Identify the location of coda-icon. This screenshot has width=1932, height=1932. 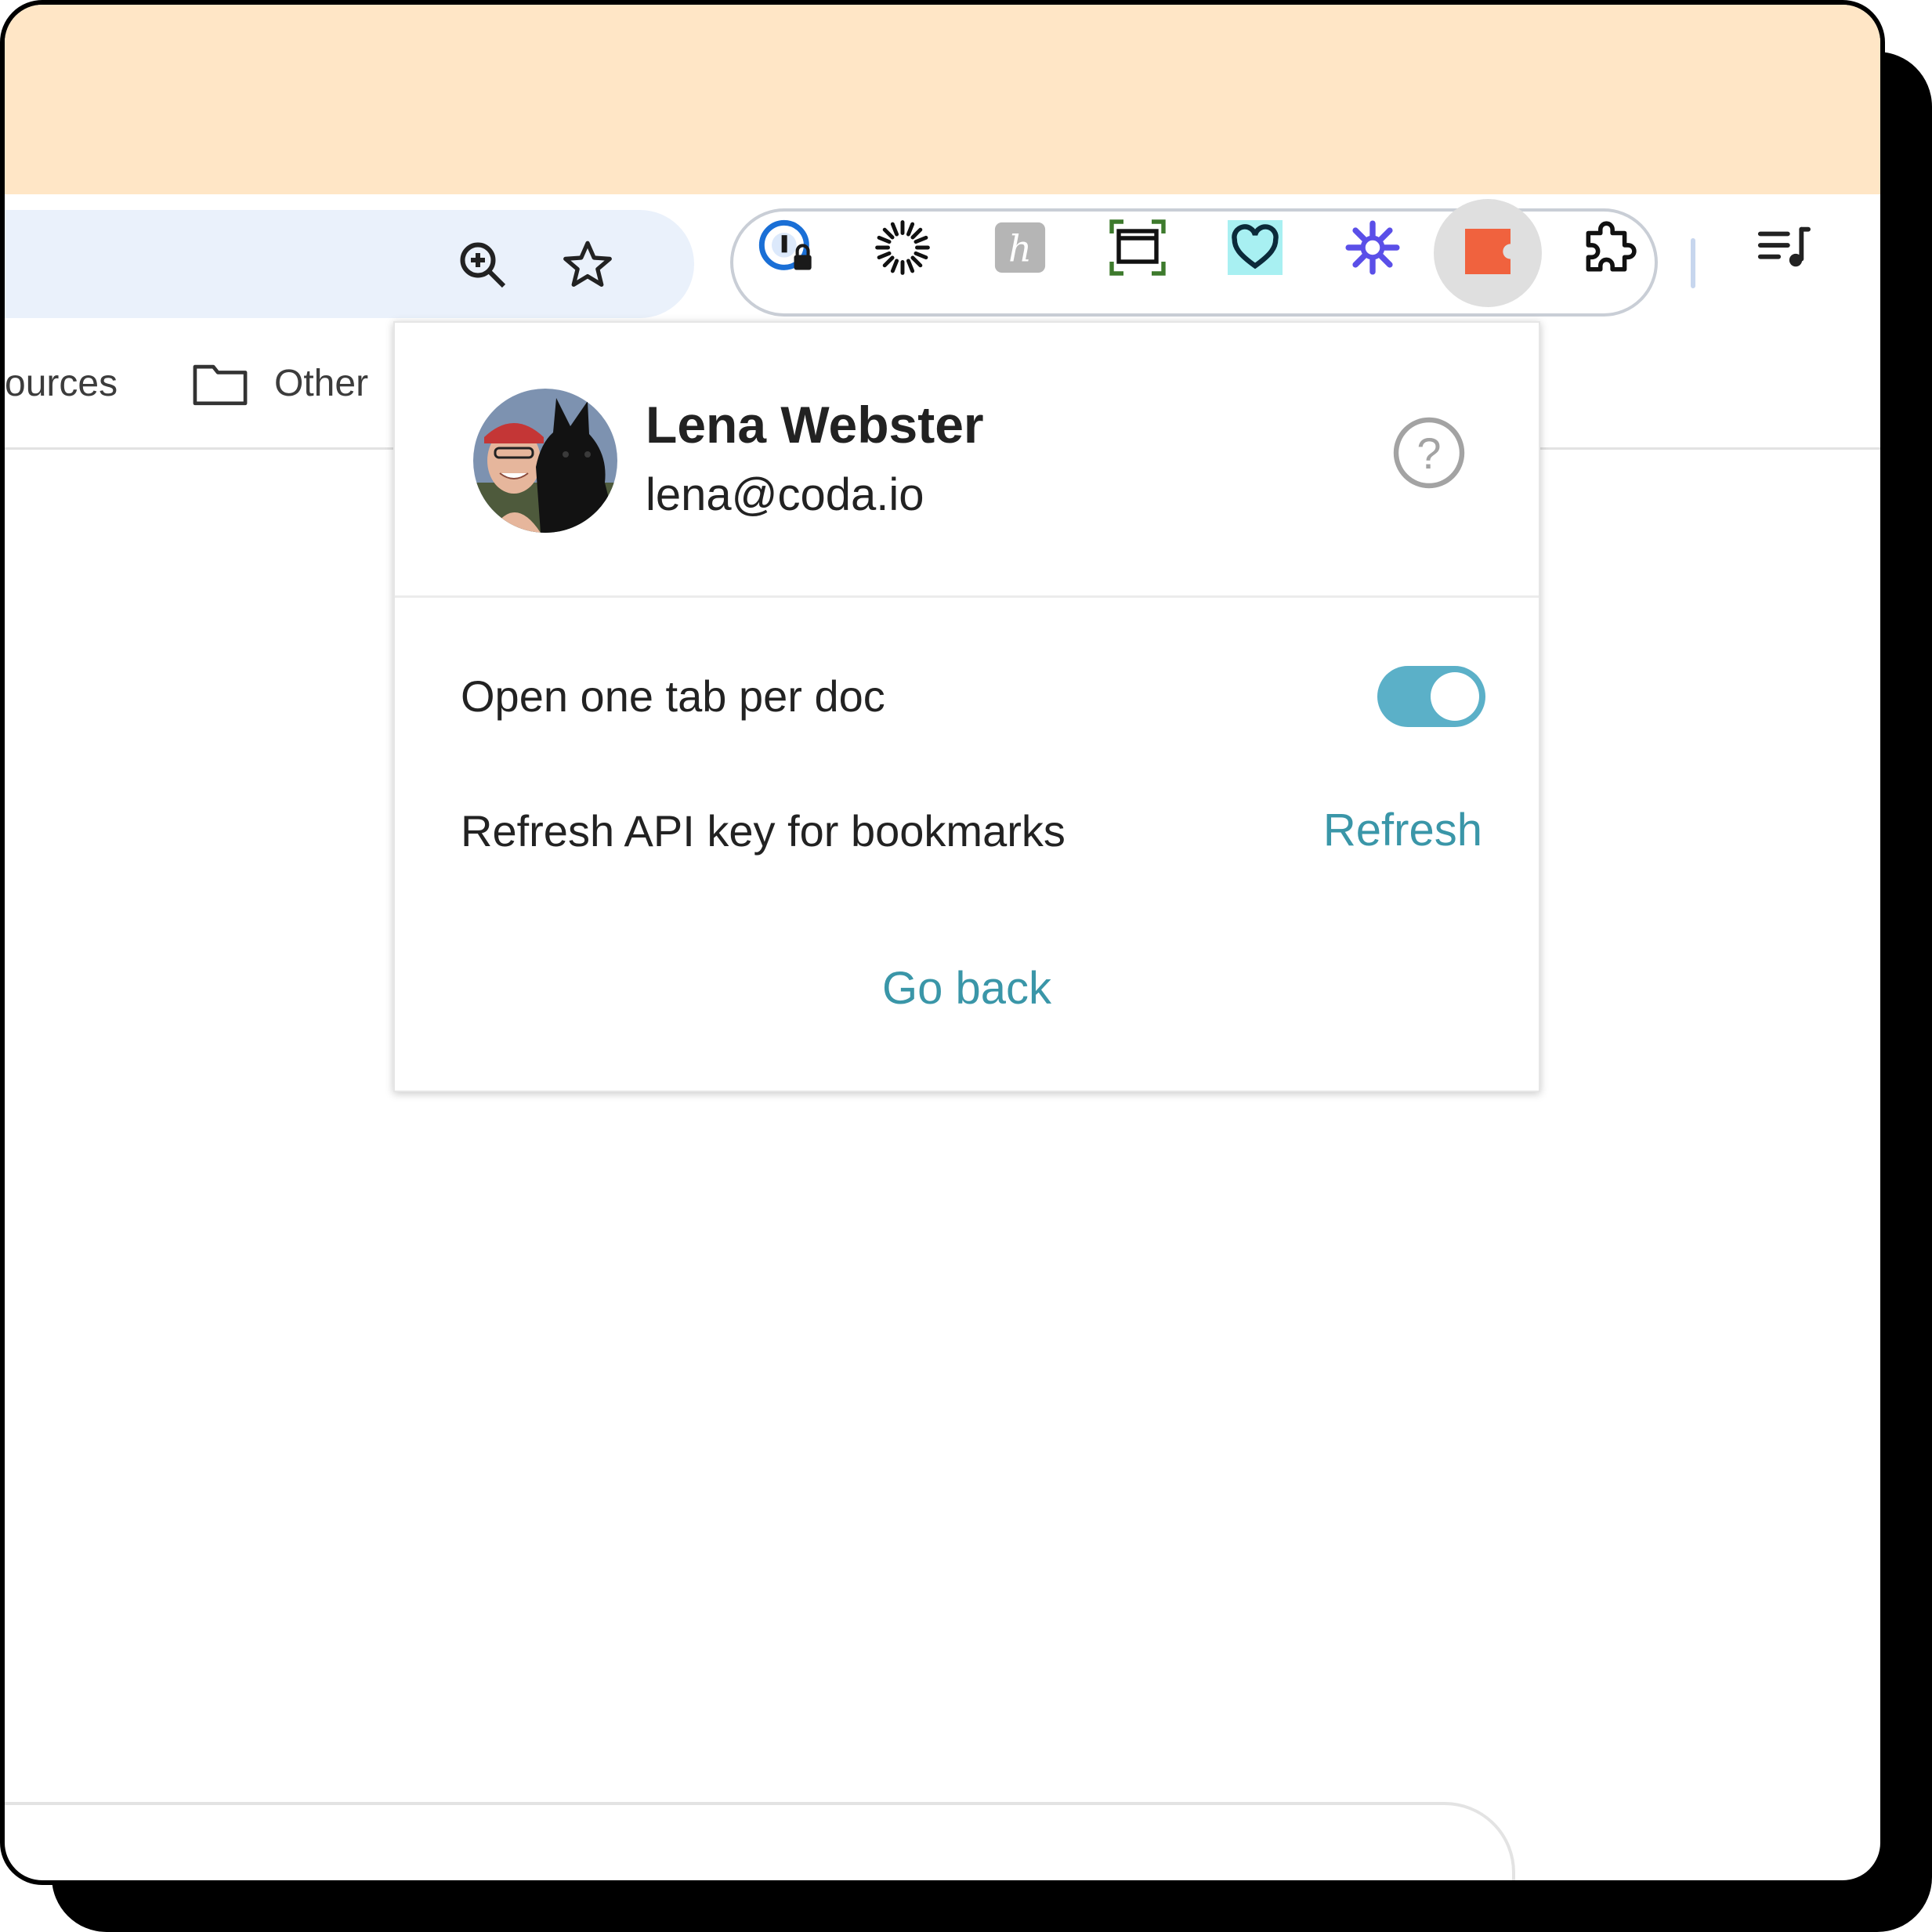
(1488, 253).